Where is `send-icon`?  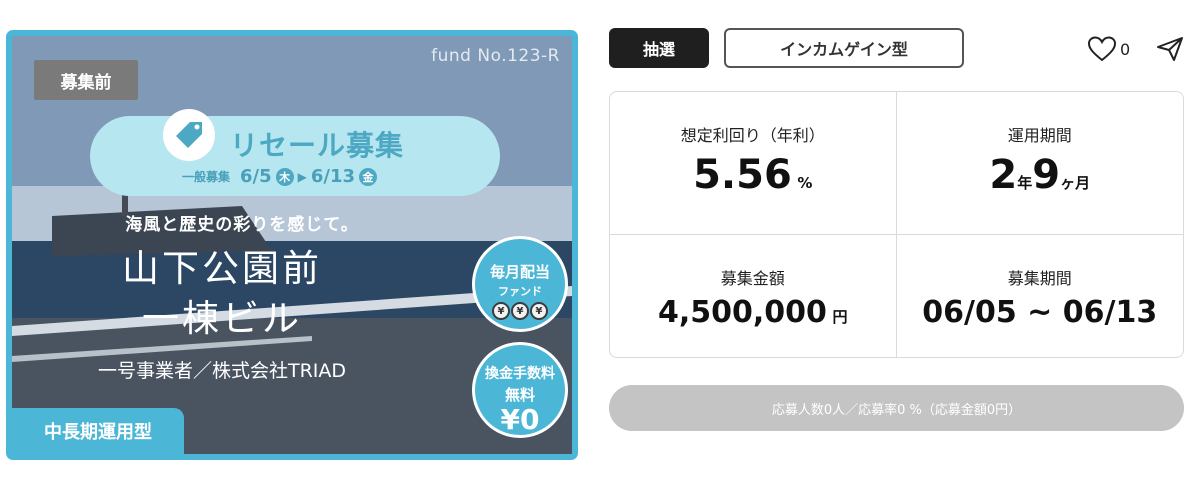 send-icon is located at coordinates (1170, 49).